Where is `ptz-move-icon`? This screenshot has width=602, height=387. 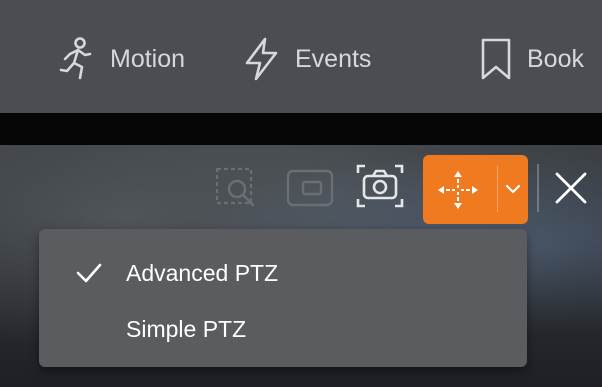 ptz-move-icon is located at coordinates (458, 190).